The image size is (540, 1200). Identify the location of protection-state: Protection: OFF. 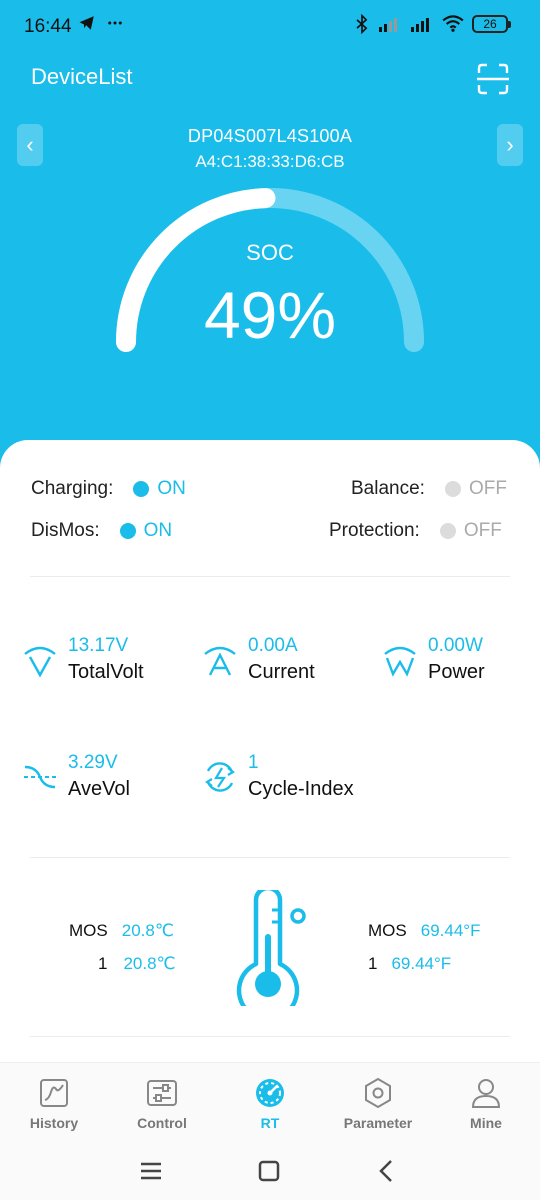
(415, 531).